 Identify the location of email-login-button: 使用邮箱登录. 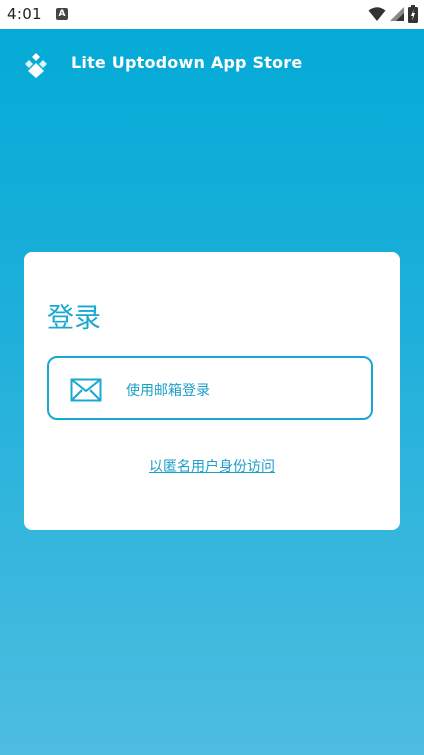
(210, 388).